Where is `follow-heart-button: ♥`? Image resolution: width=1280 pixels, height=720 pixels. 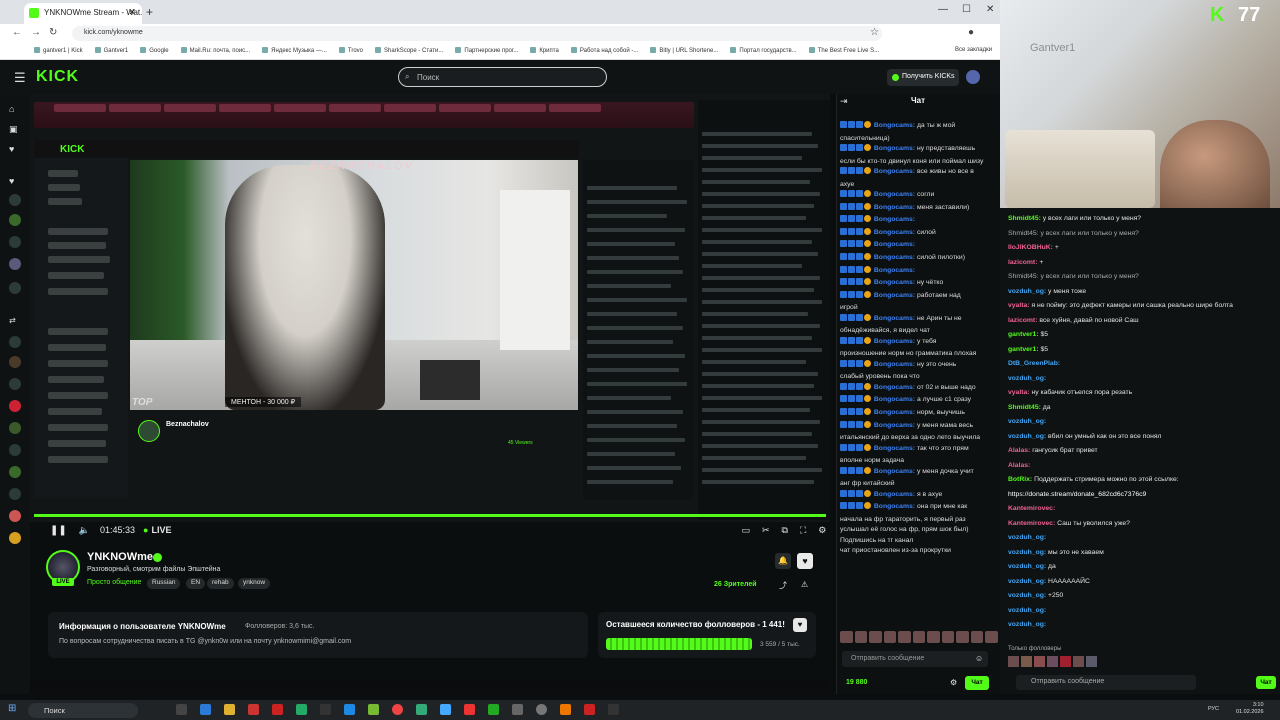 follow-heart-button: ♥ is located at coordinates (805, 561).